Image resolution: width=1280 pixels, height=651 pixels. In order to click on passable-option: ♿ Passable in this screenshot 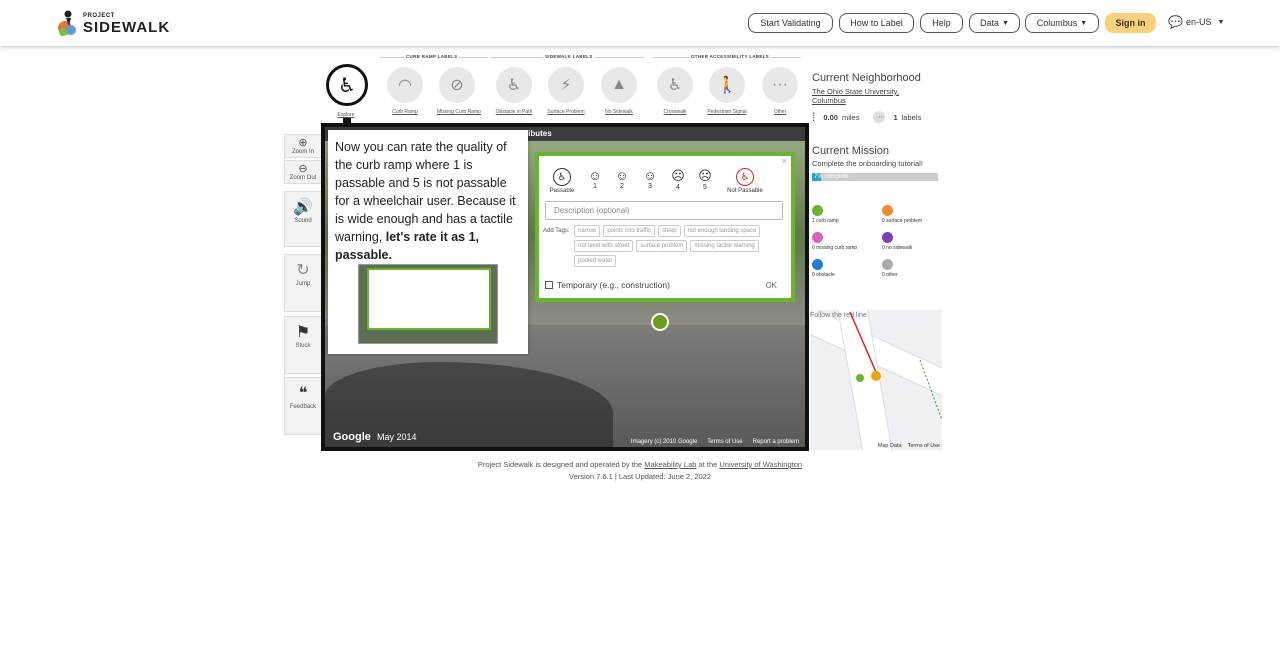, I will do `click(562, 181)`.